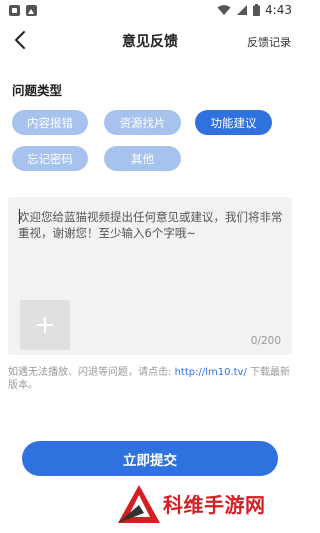 The height and width of the screenshot is (533, 320). Describe the element at coordinates (50, 122) in the screenshot. I see `chip-content-error: 内容报错` at that location.